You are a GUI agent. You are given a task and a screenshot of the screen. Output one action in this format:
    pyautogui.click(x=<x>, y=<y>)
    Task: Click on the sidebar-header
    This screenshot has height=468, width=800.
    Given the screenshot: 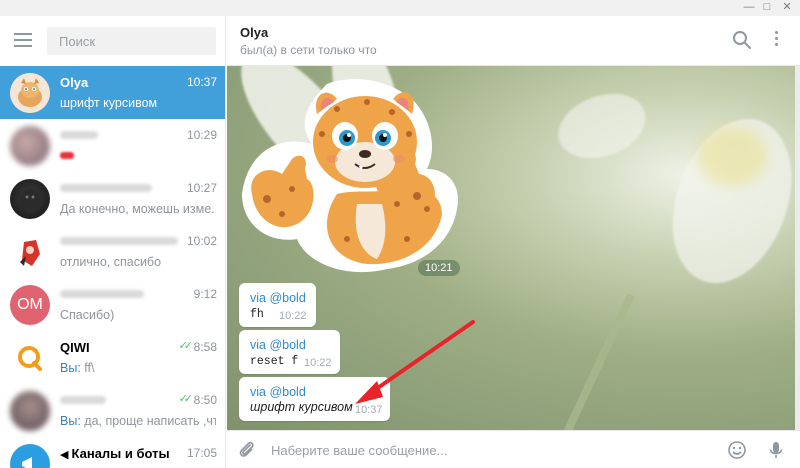 What is the action you would take?
    pyautogui.click(x=112, y=41)
    